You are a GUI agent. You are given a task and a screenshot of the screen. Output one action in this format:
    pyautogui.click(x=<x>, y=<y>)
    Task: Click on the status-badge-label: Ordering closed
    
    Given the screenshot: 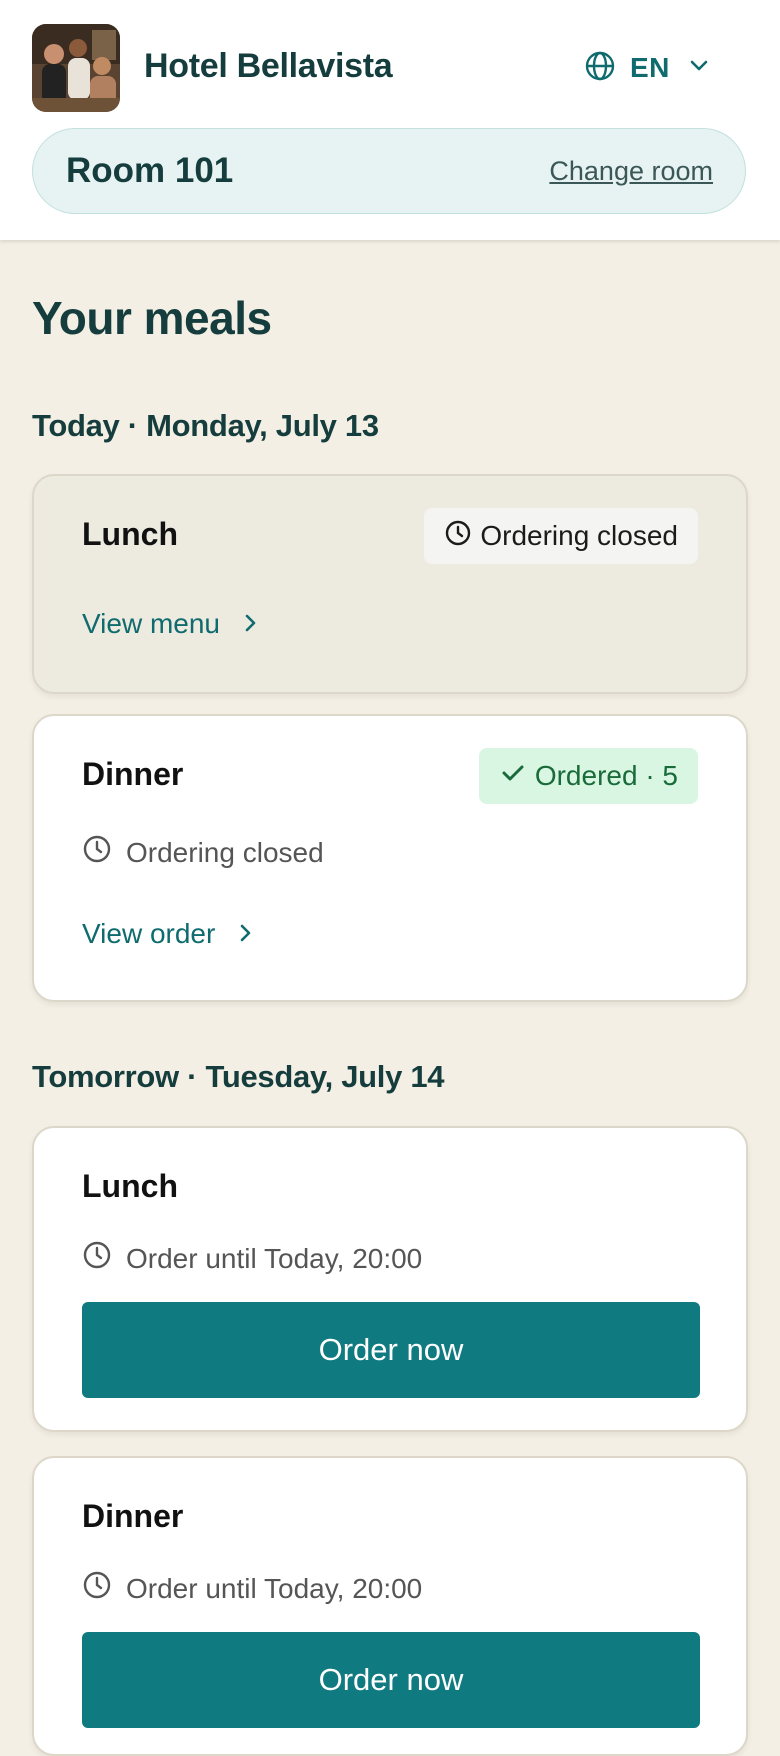 What is the action you would take?
    pyautogui.click(x=579, y=535)
    